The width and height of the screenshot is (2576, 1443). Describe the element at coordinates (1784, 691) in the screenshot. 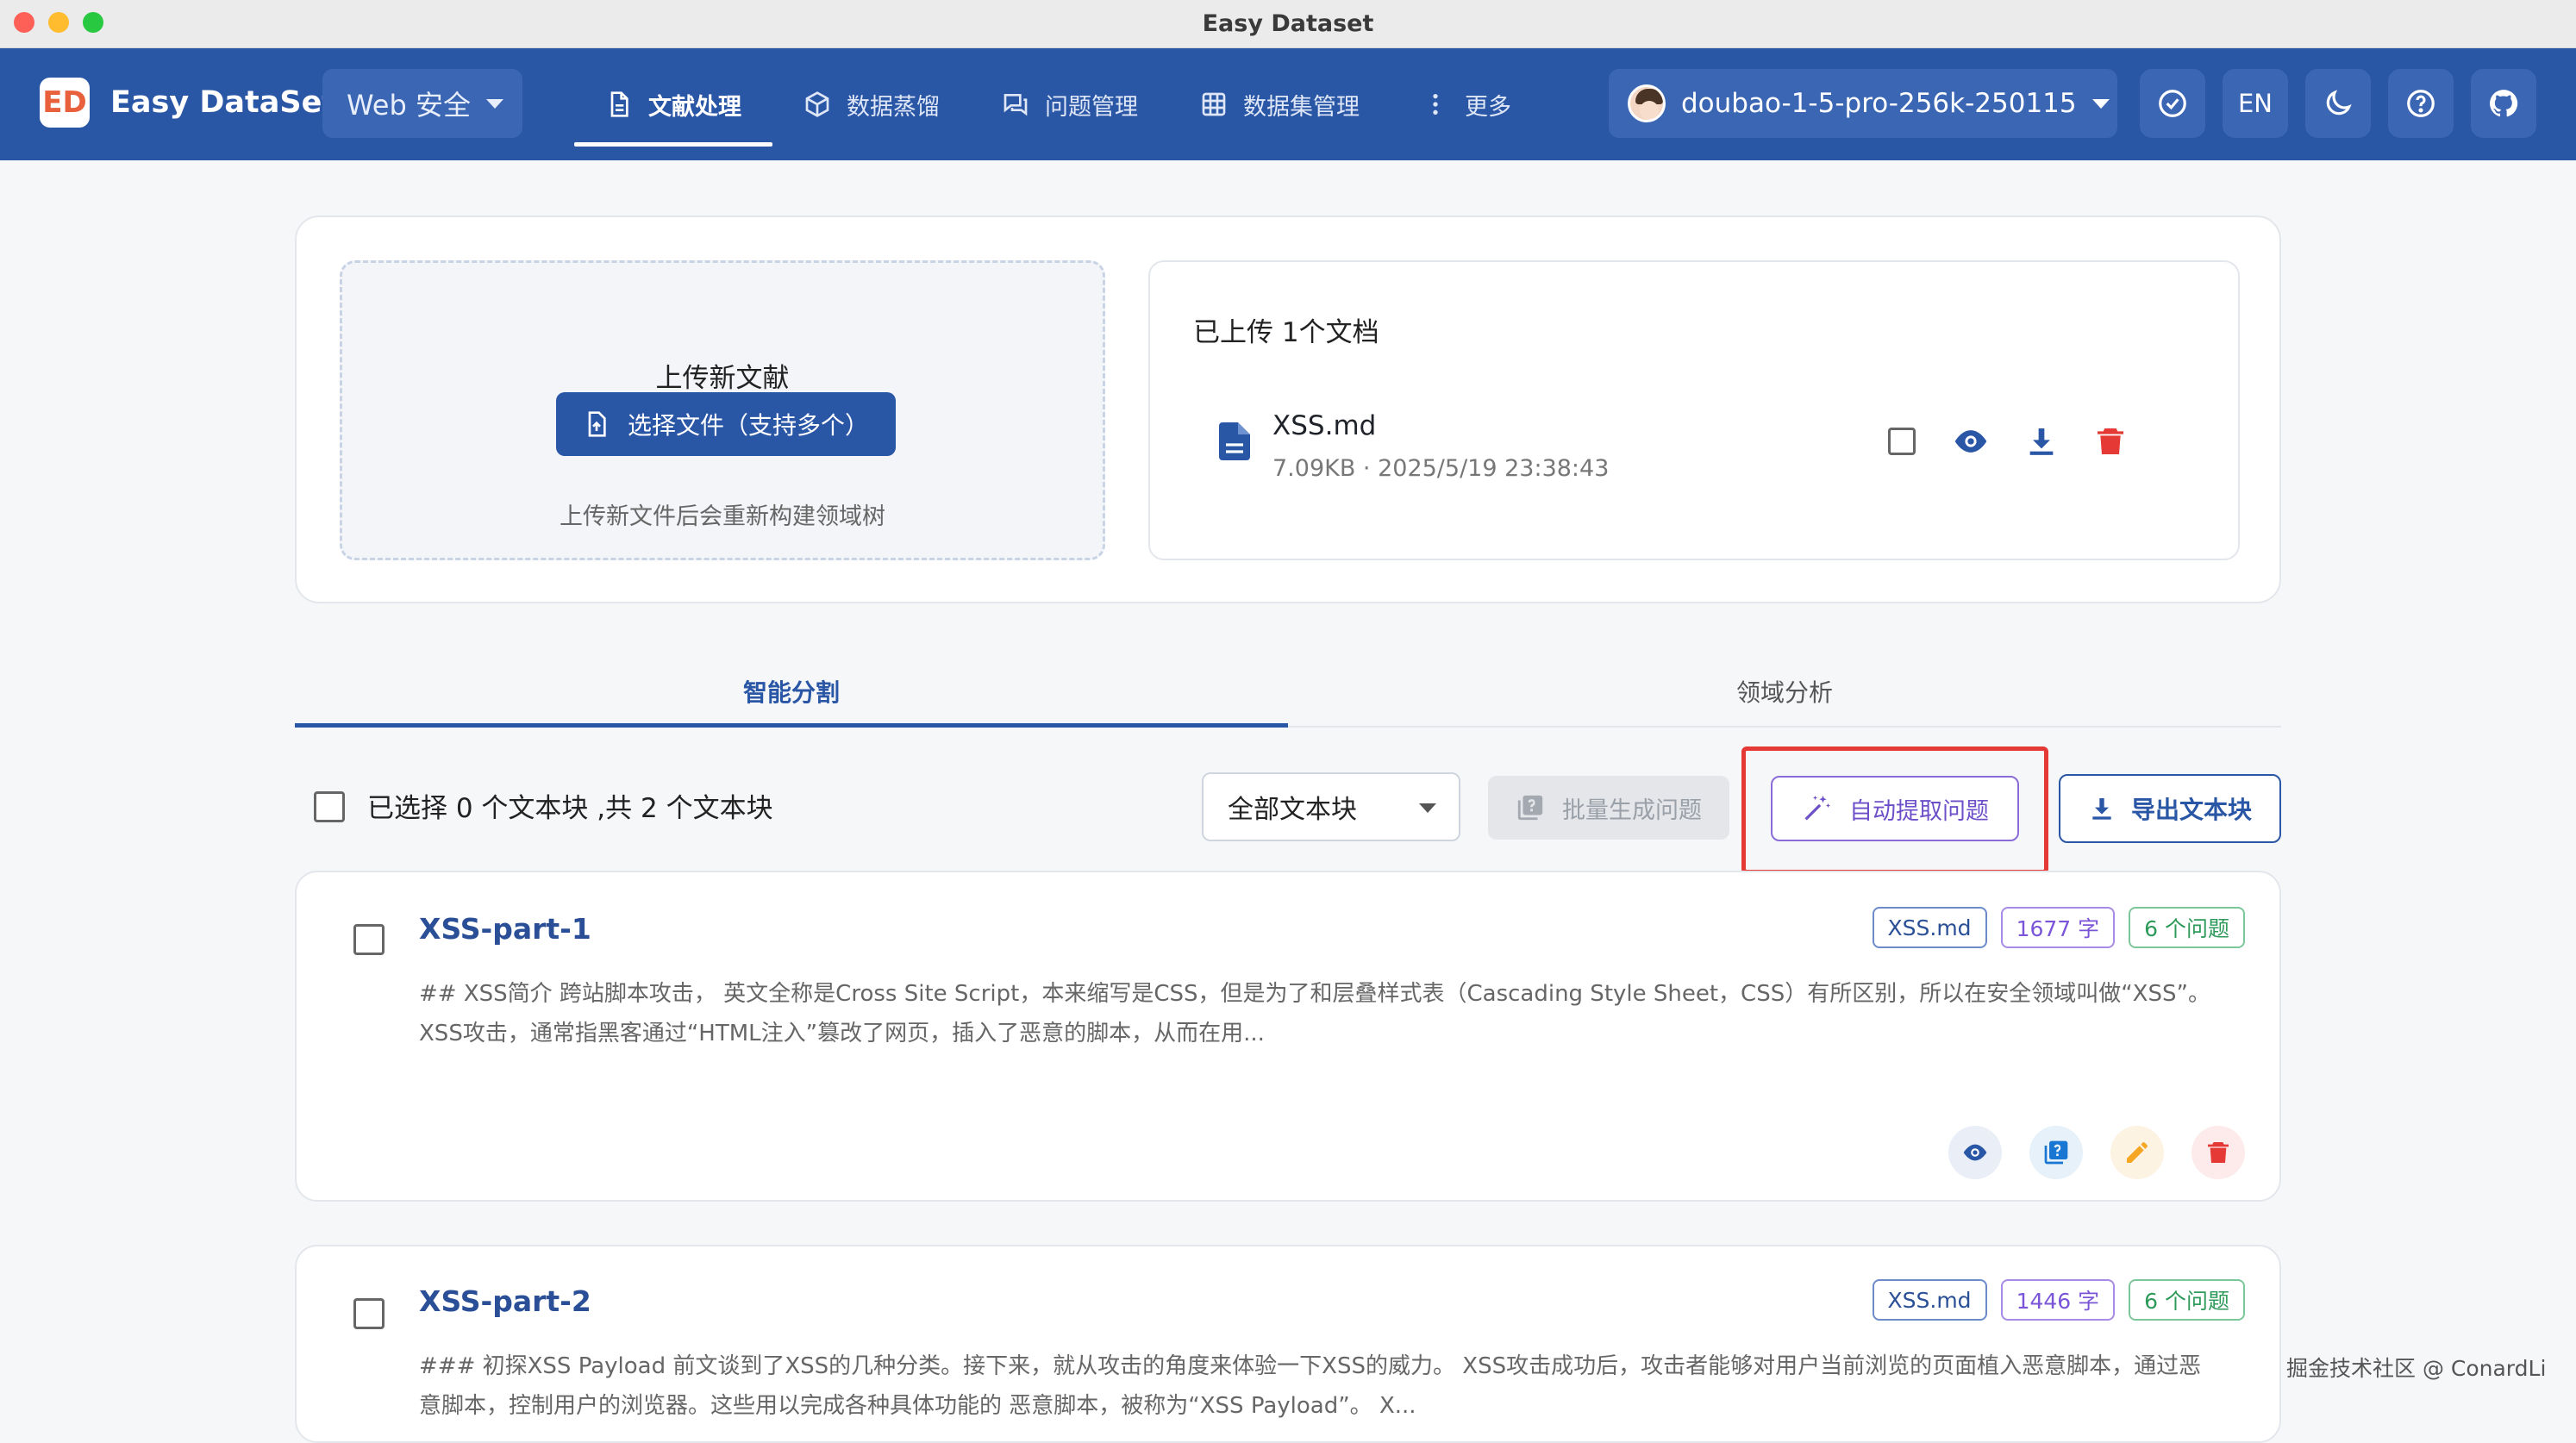

I see `tab-domain-analysis: 领域分析` at that location.